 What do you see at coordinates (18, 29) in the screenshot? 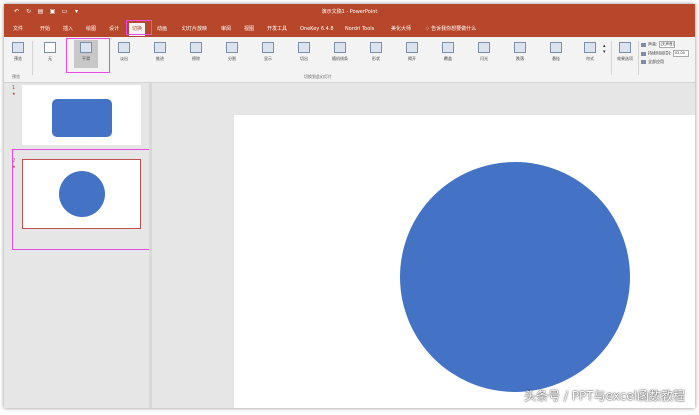
I see `tab-file: 文件` at bounding box center [18, 29].